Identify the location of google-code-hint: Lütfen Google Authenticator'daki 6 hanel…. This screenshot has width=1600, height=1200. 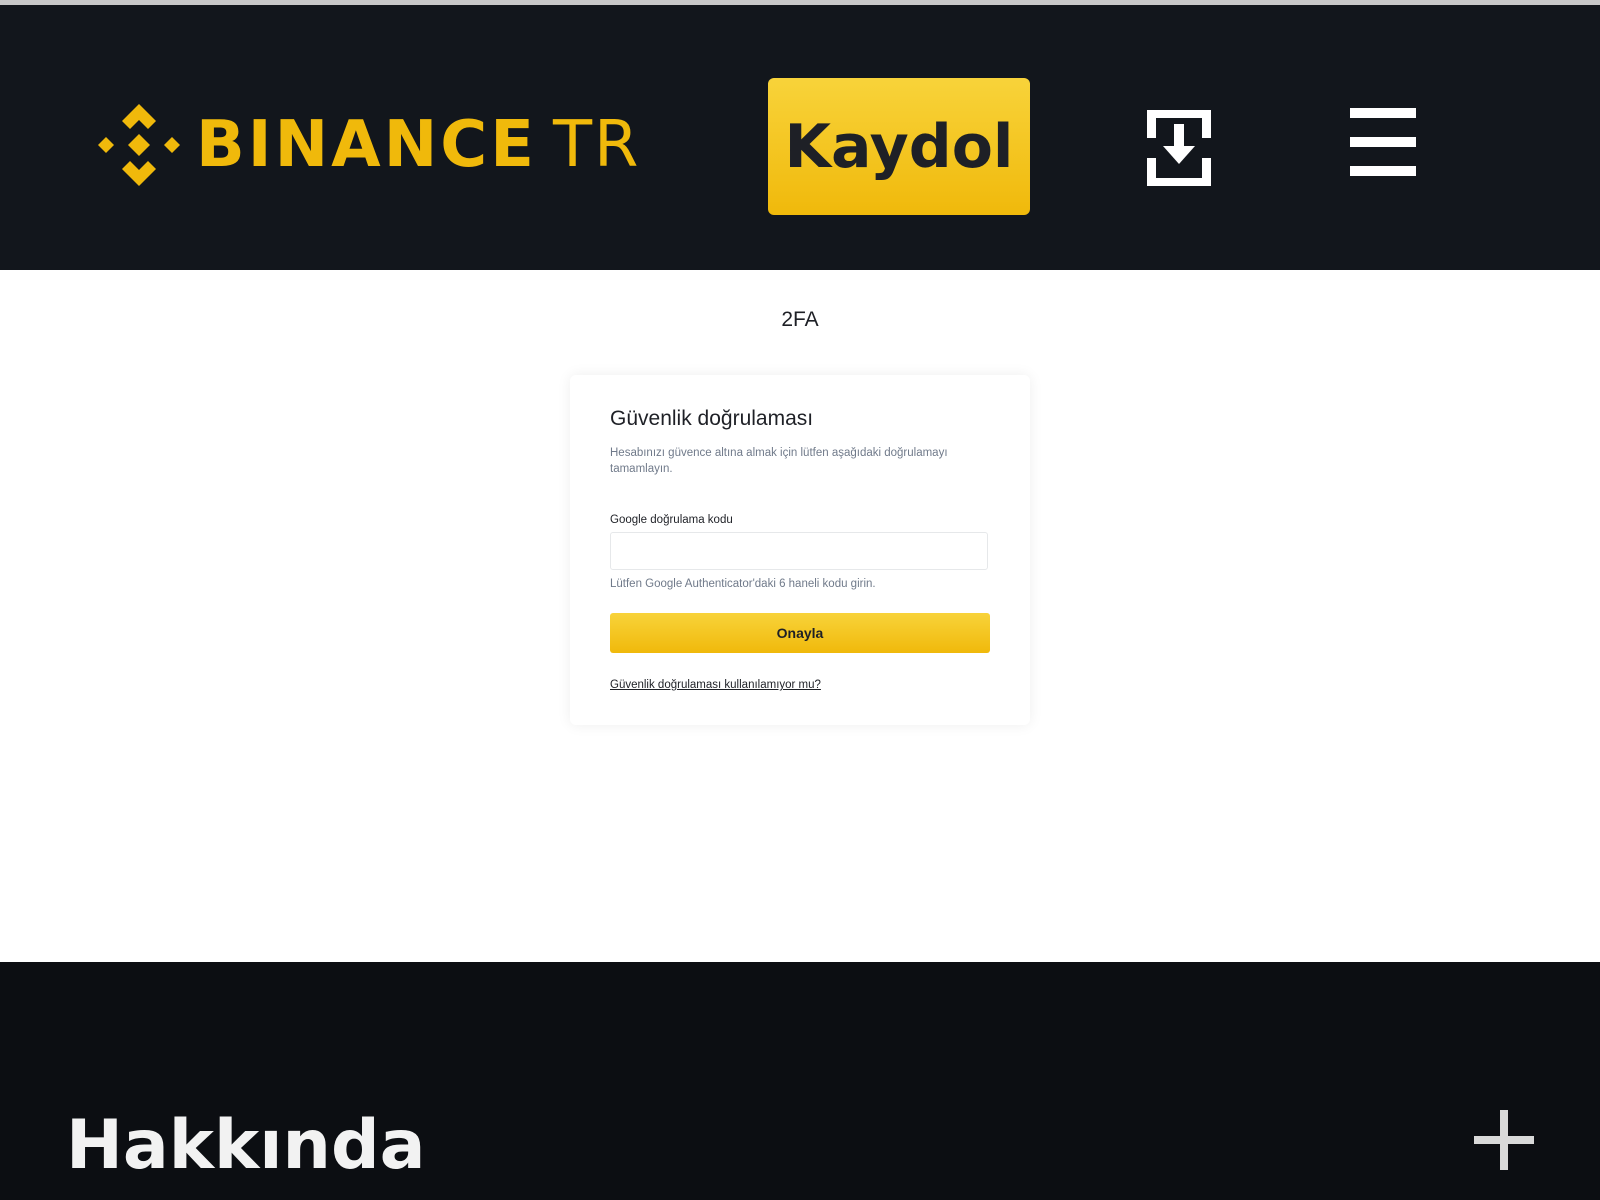
(743, 584).